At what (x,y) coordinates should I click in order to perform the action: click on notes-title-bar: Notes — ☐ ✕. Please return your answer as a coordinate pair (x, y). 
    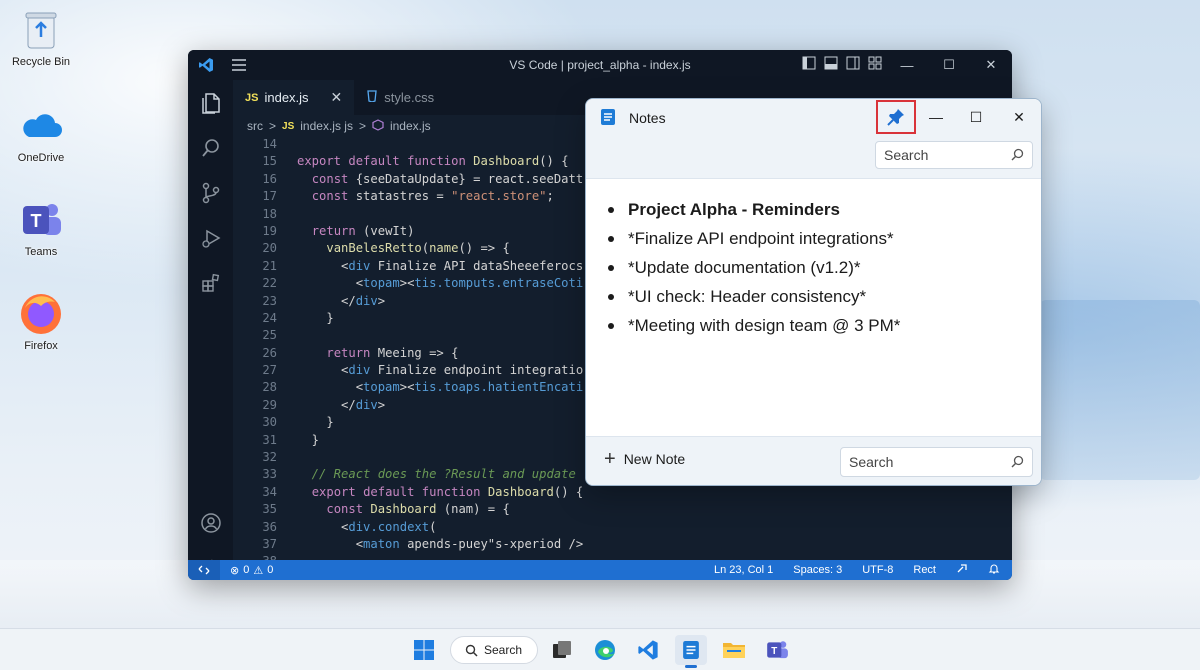
    Looking at the image, I should click on (813, 139).